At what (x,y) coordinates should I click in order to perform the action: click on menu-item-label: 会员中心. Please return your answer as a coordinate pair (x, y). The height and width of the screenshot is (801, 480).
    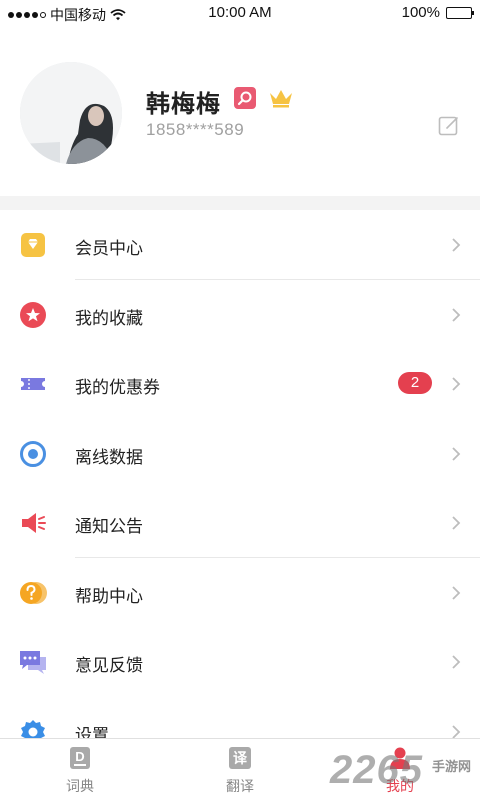
    Looking at the image, I should click on (109, 248).